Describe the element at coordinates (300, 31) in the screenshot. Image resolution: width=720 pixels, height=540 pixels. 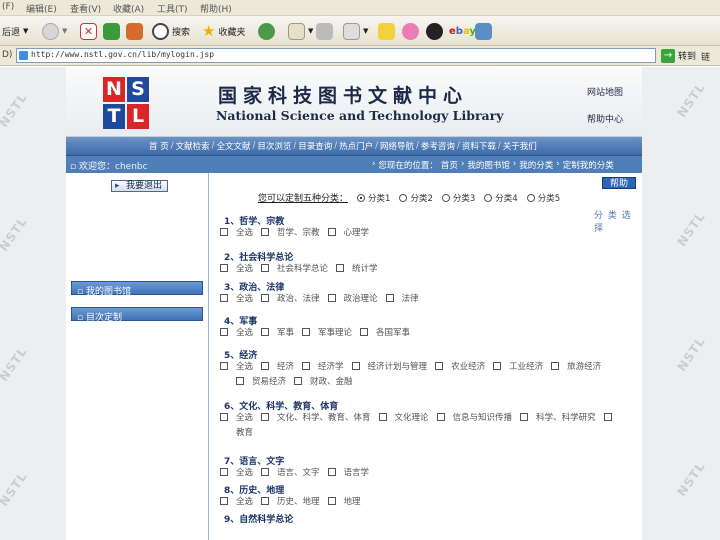
I see `mail-button: ▼` at that location.